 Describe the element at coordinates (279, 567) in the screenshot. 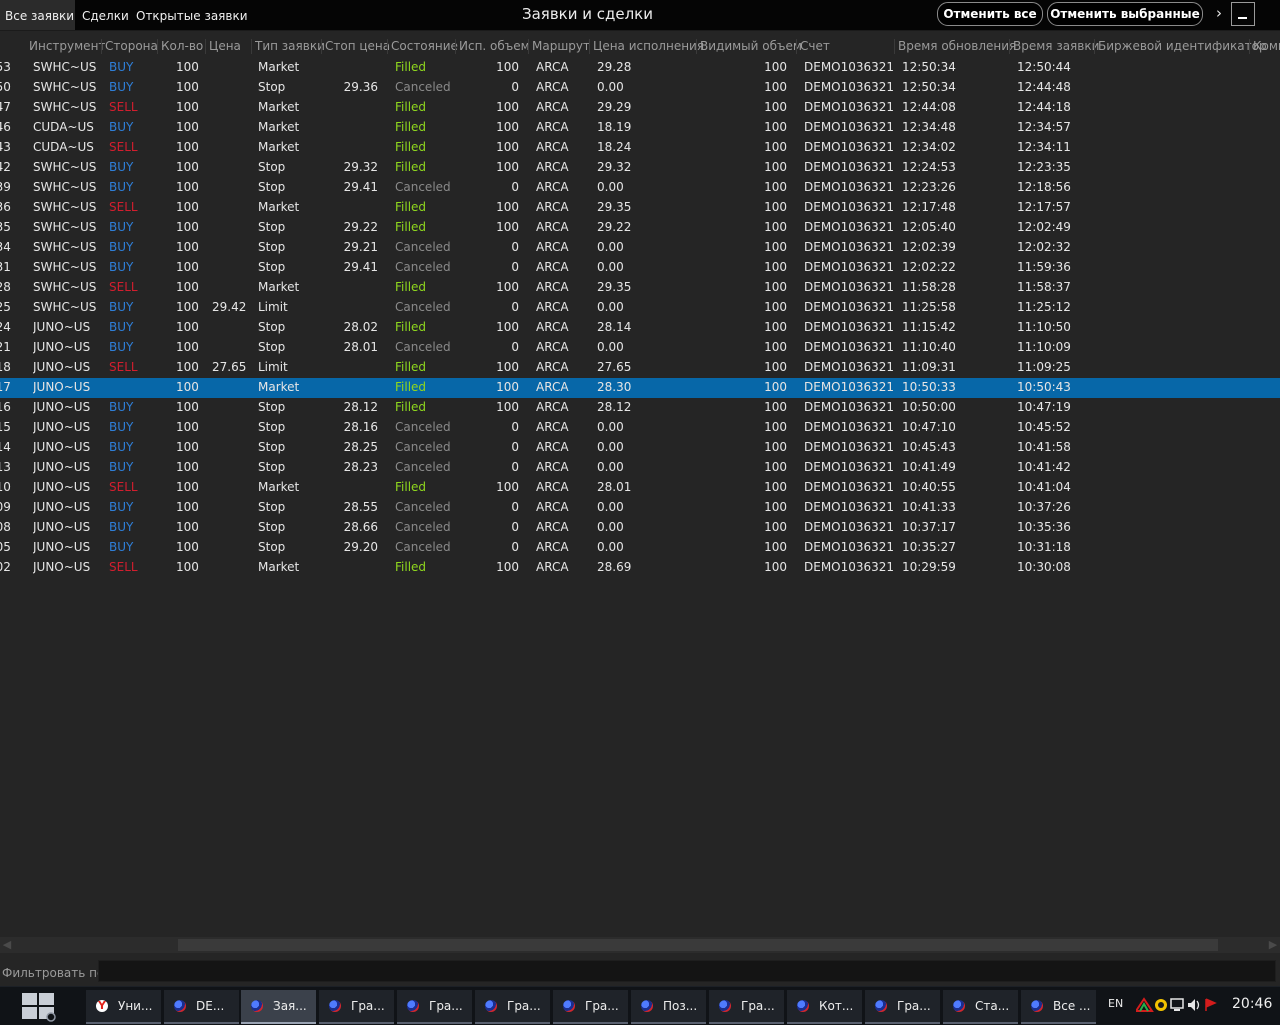

I see `cell-type: Market` at that location.